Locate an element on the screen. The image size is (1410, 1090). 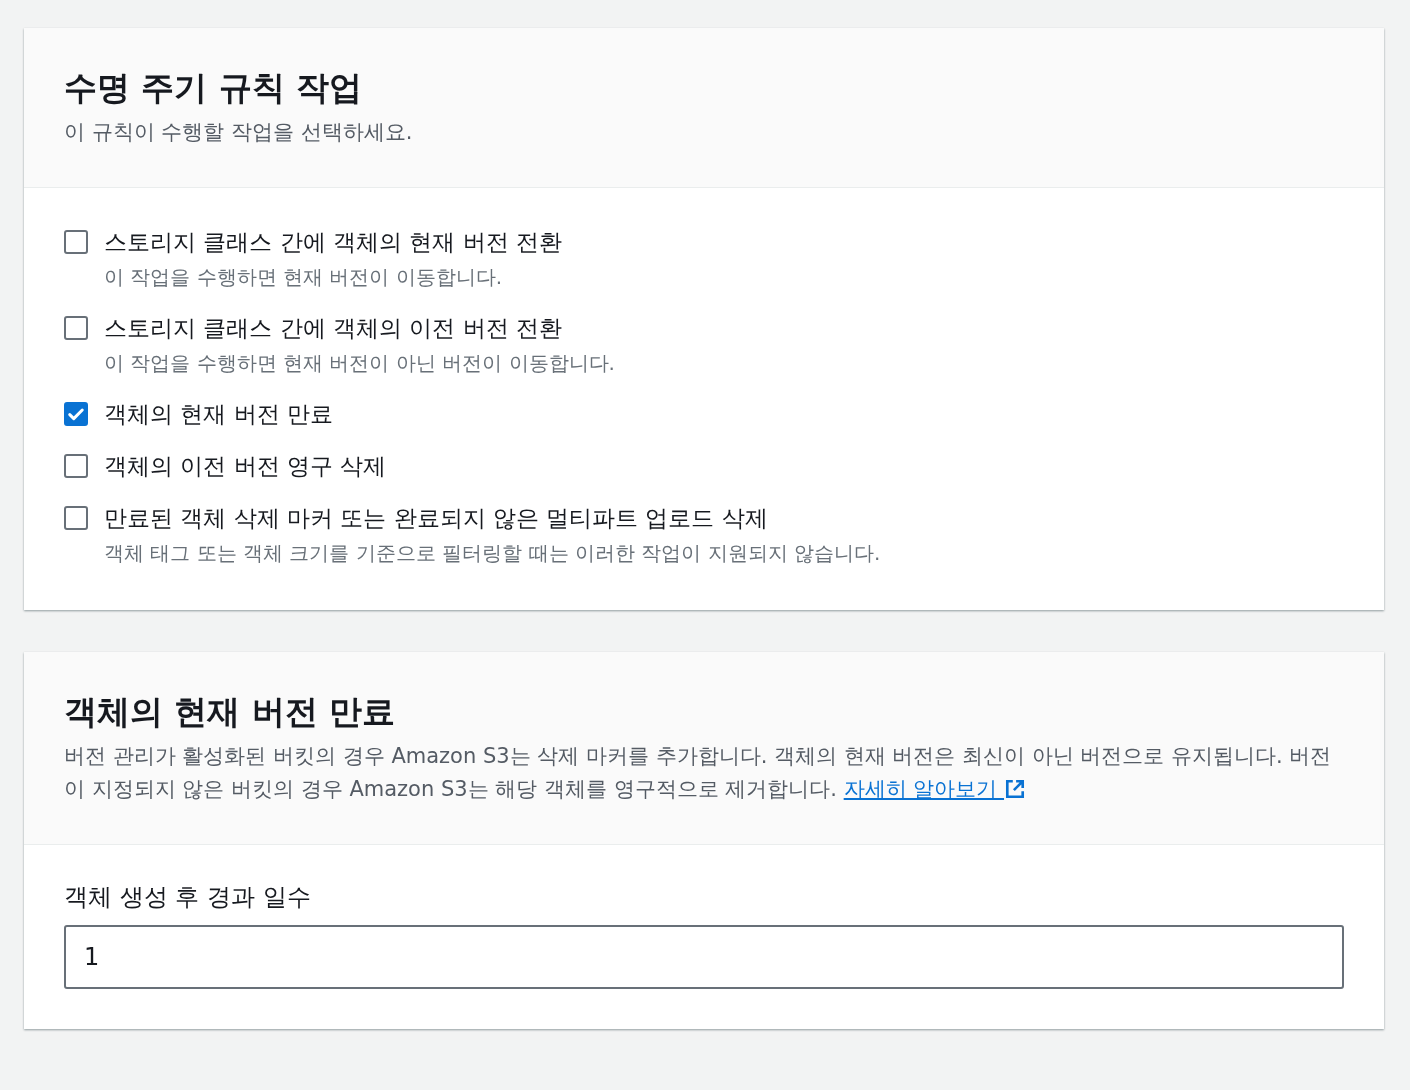
days-input: 1 is located at coordinates (704, 957).